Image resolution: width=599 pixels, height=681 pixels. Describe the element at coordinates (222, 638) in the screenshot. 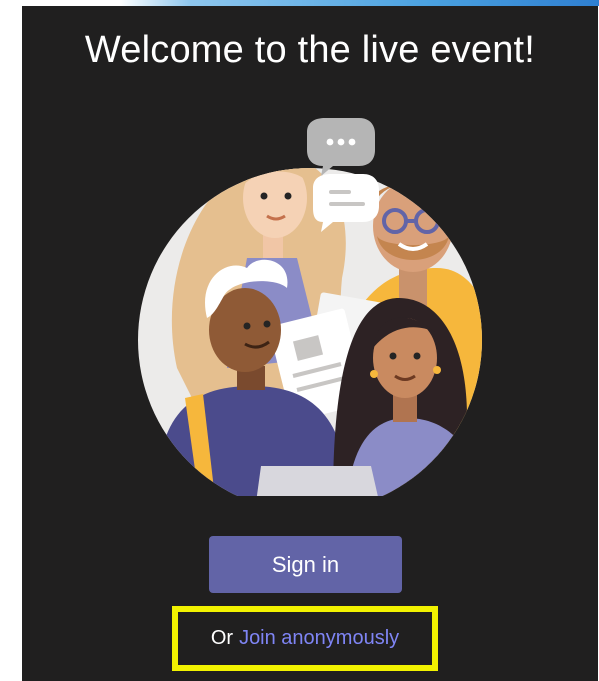

I see `or-text: Or` at that location.